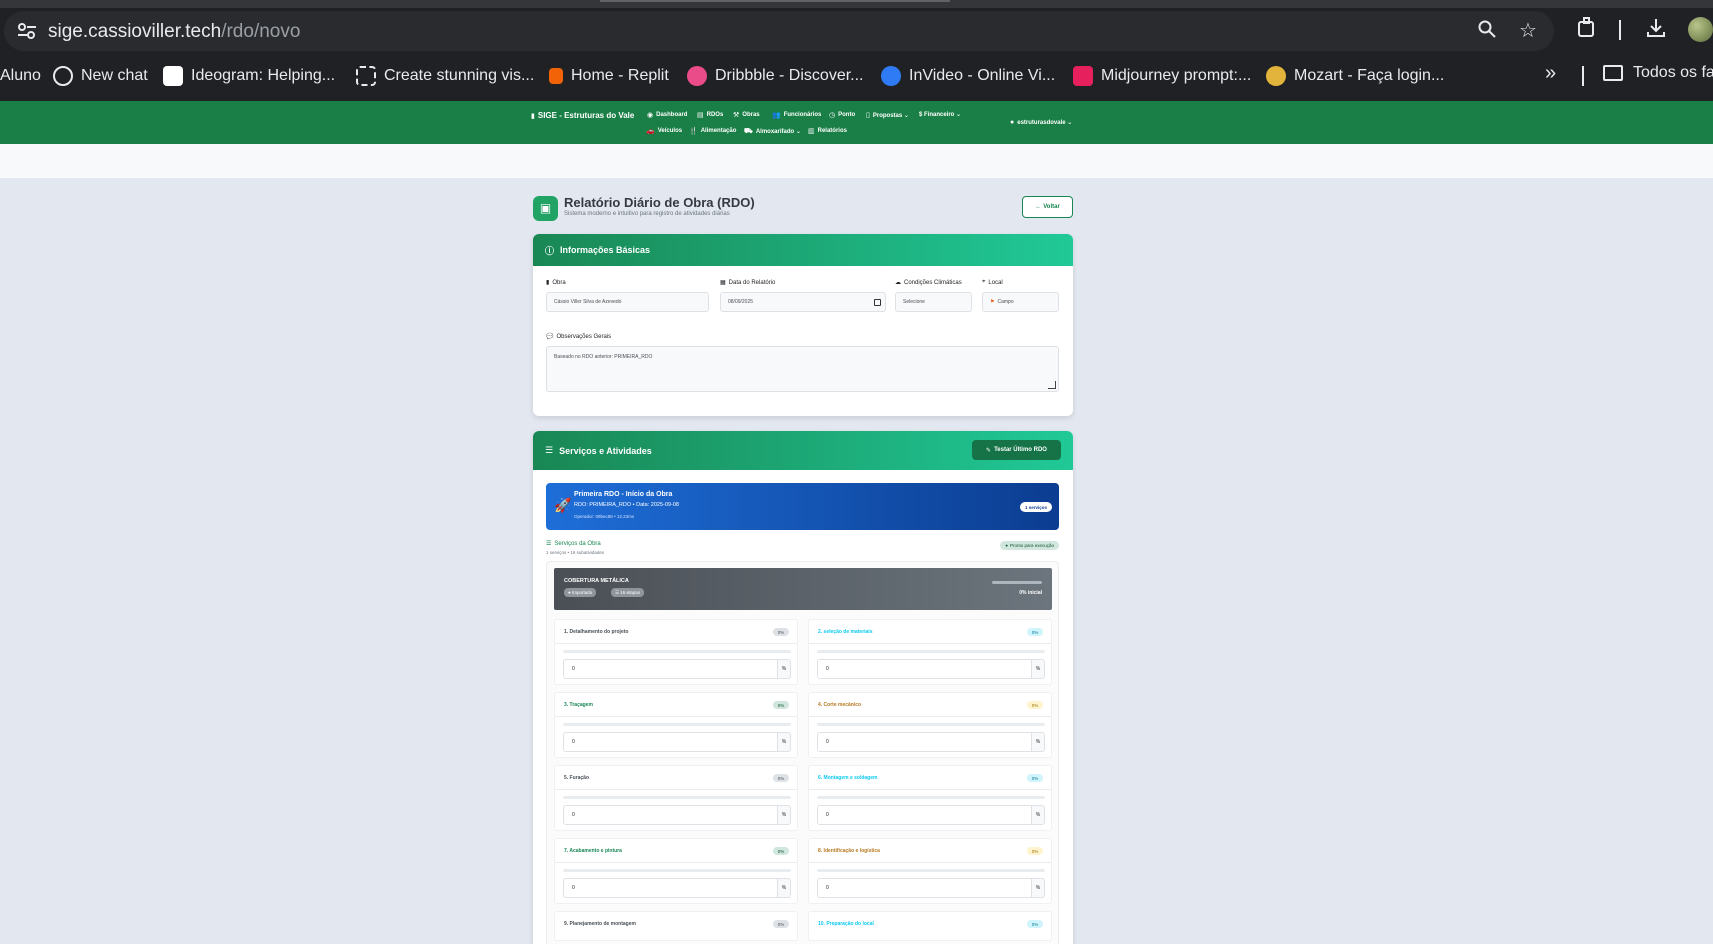 The width and height of the screenshot is (1713, 944). I want to click on subactivity-card: 5. Furação 0% 0%, so click(676, 798).